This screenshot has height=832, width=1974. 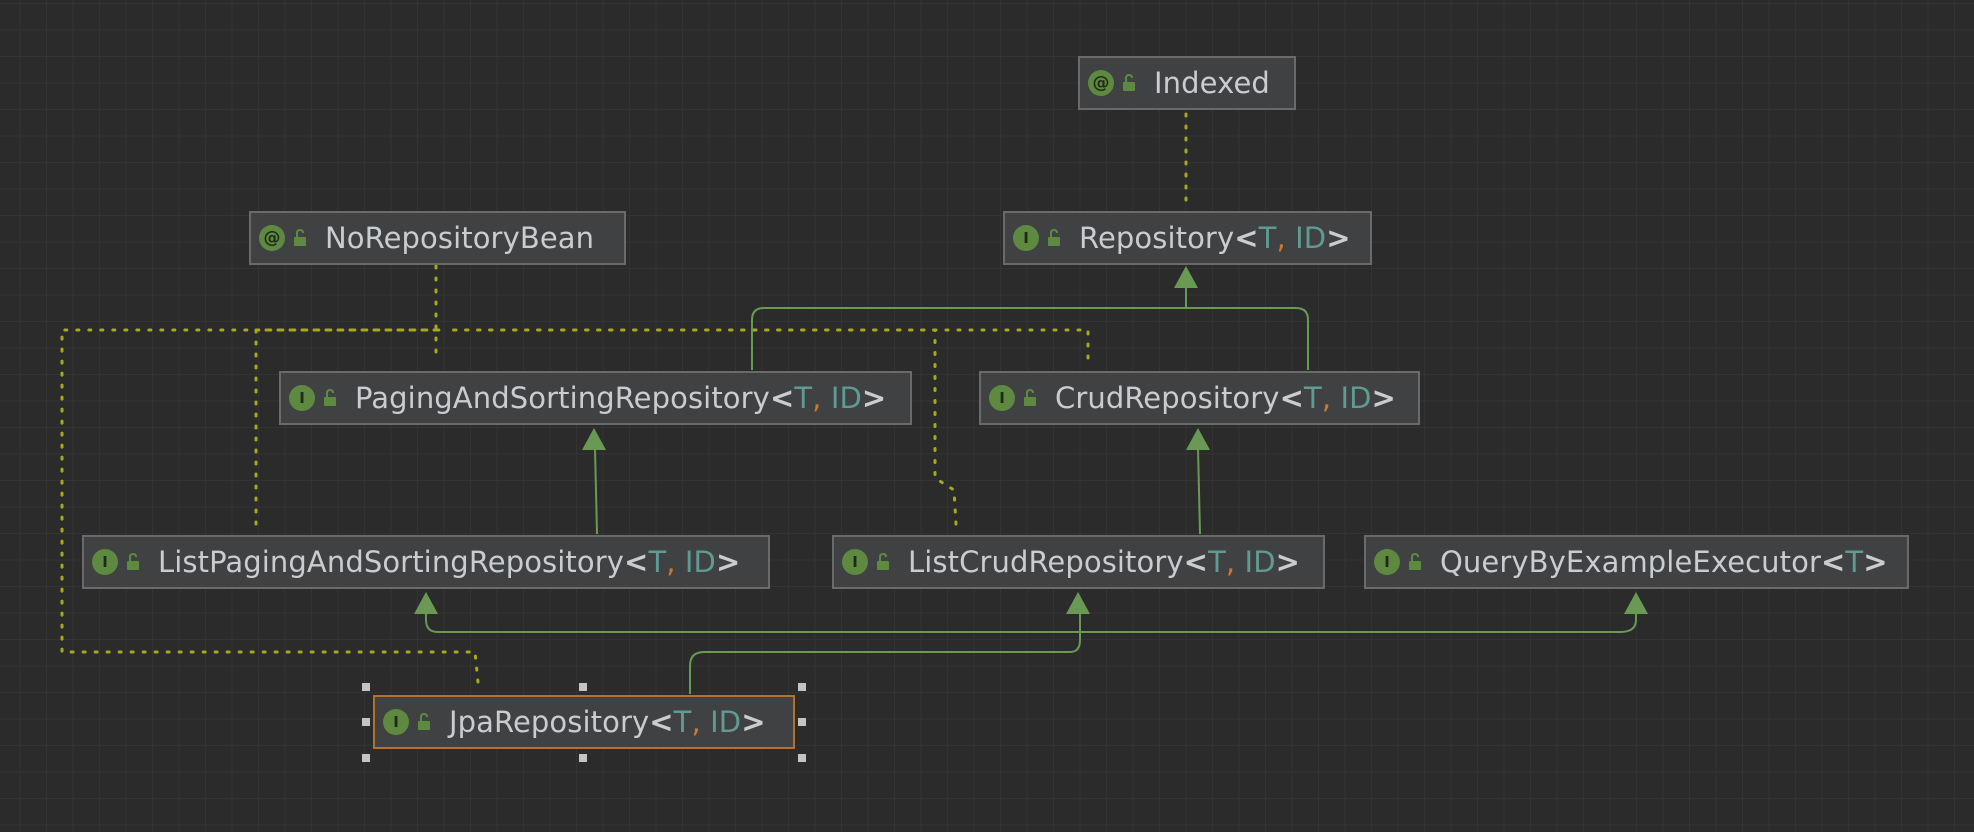 I want to click on type-name: QueryByExampleExecutor, so click(x=1630, y=562).